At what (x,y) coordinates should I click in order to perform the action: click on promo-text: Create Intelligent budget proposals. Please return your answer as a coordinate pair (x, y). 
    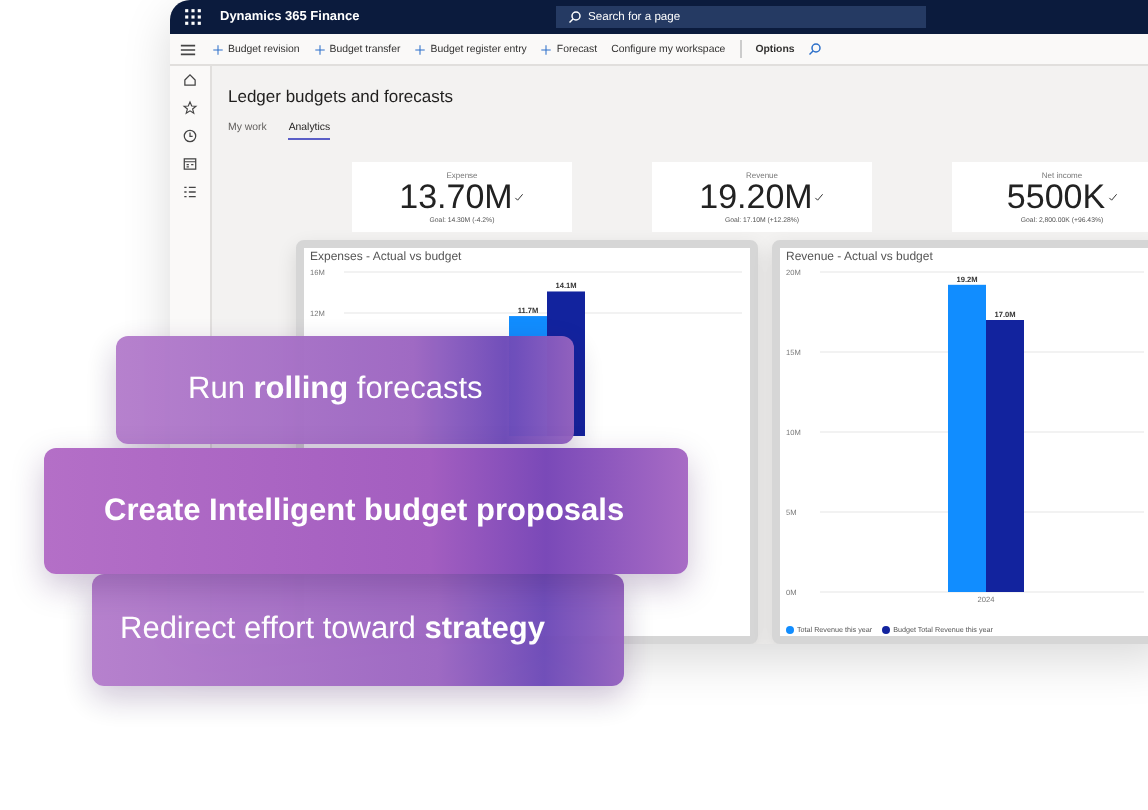
    Looking at the image, I should click on (364, 511).